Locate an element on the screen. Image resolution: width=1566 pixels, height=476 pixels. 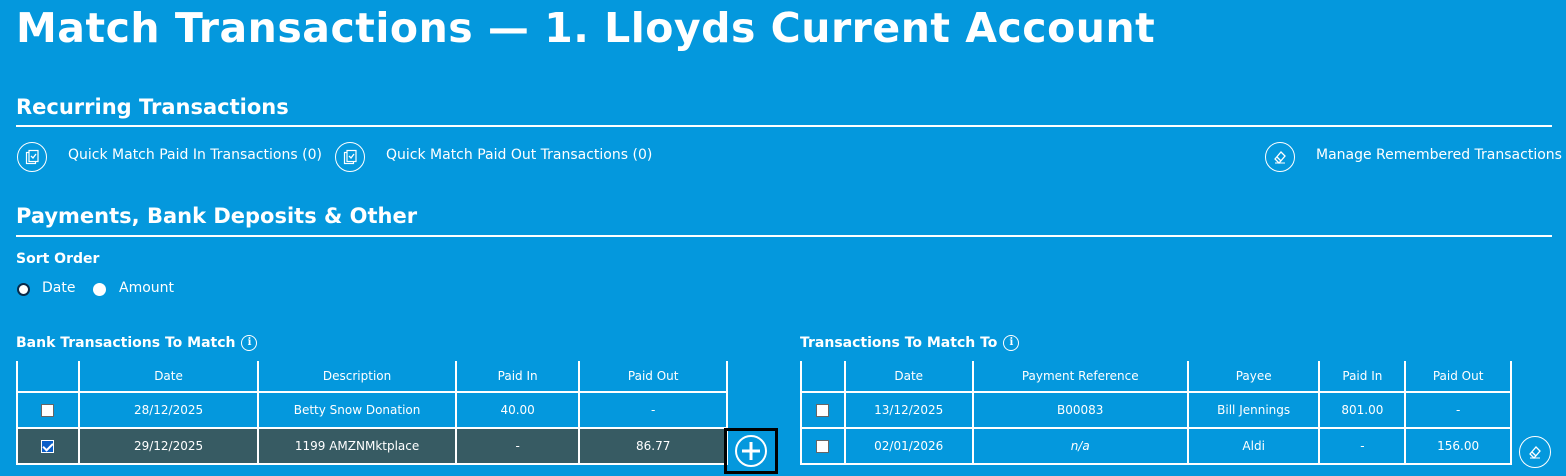
payee-cell: Bill Jennings is located at coordinates (1253, 410).